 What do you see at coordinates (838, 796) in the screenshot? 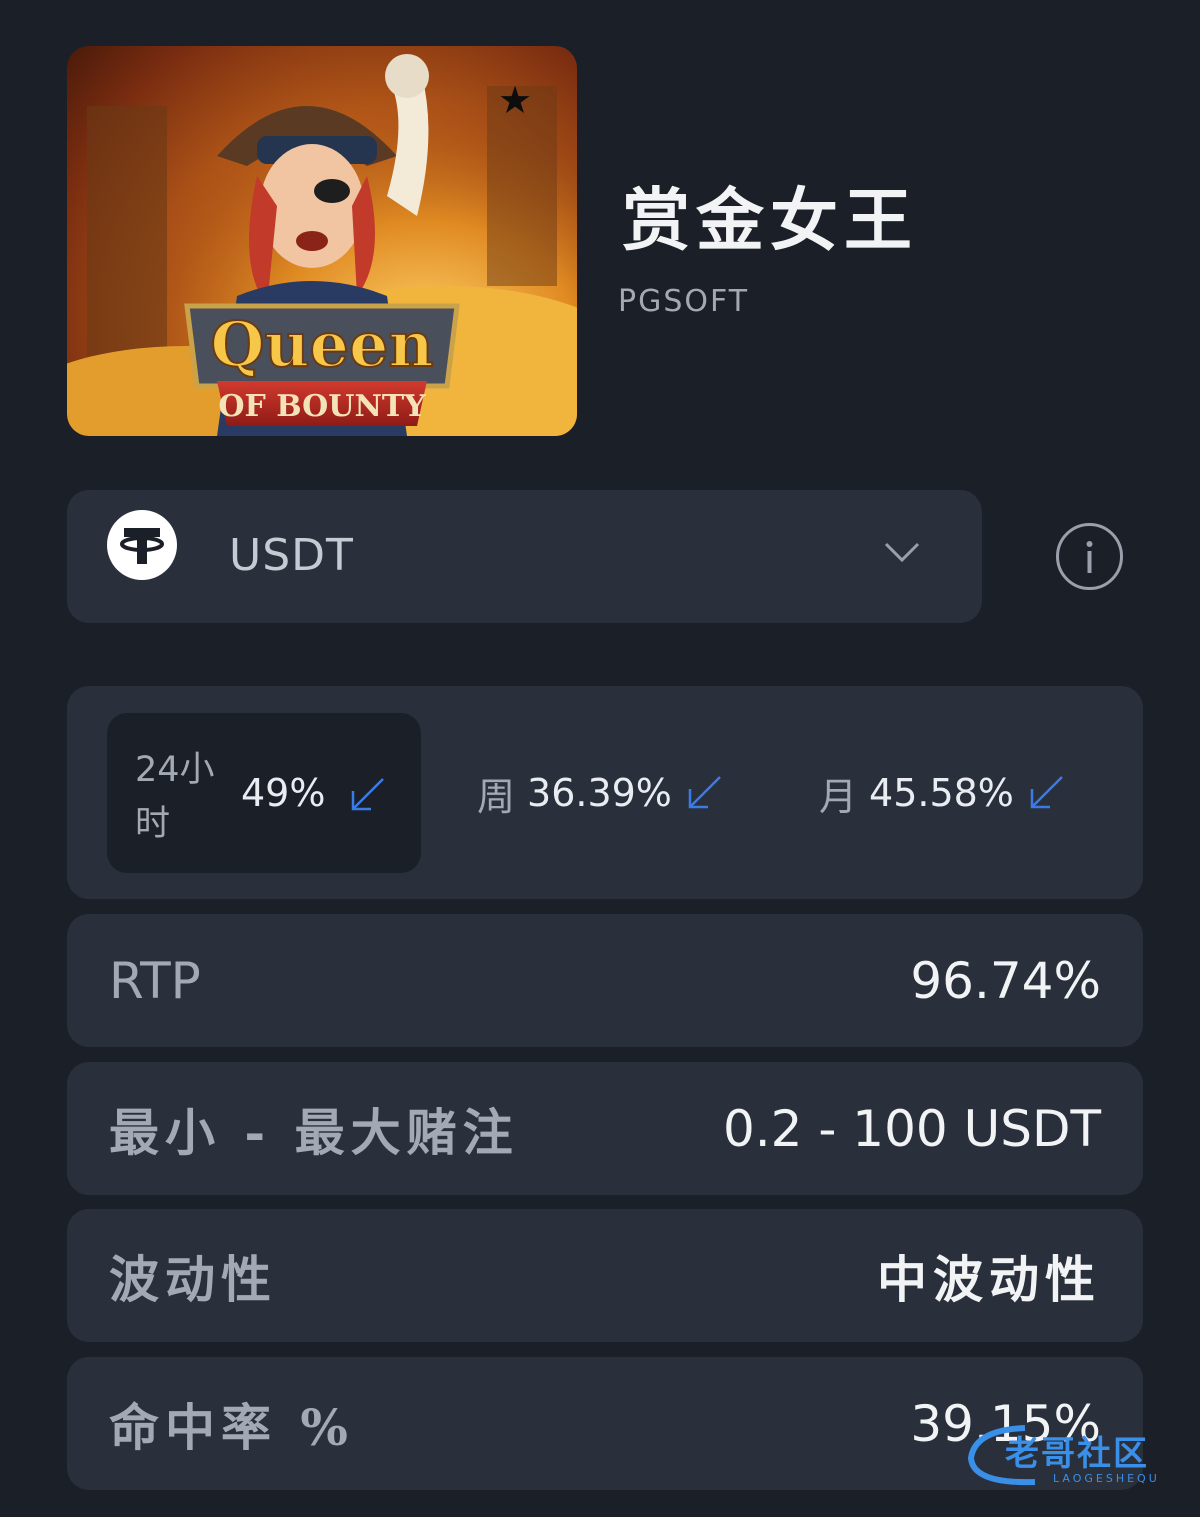
I see `period-label-month: 月` at bounding box center [838, 796].